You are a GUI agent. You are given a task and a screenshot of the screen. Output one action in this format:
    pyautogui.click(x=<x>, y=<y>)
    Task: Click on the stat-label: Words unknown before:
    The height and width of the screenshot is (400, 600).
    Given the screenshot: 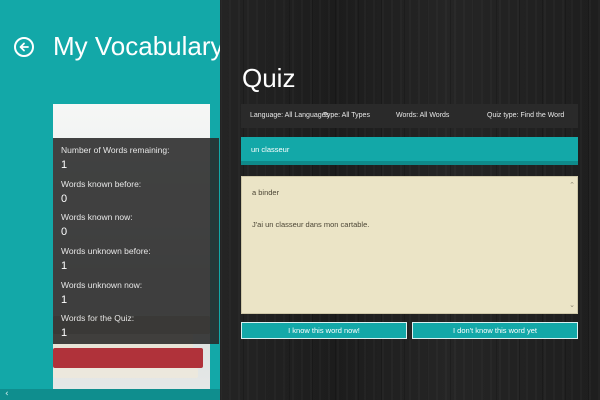 What is the action you would take?
    pyautogui.click(x=106, y=251)
    